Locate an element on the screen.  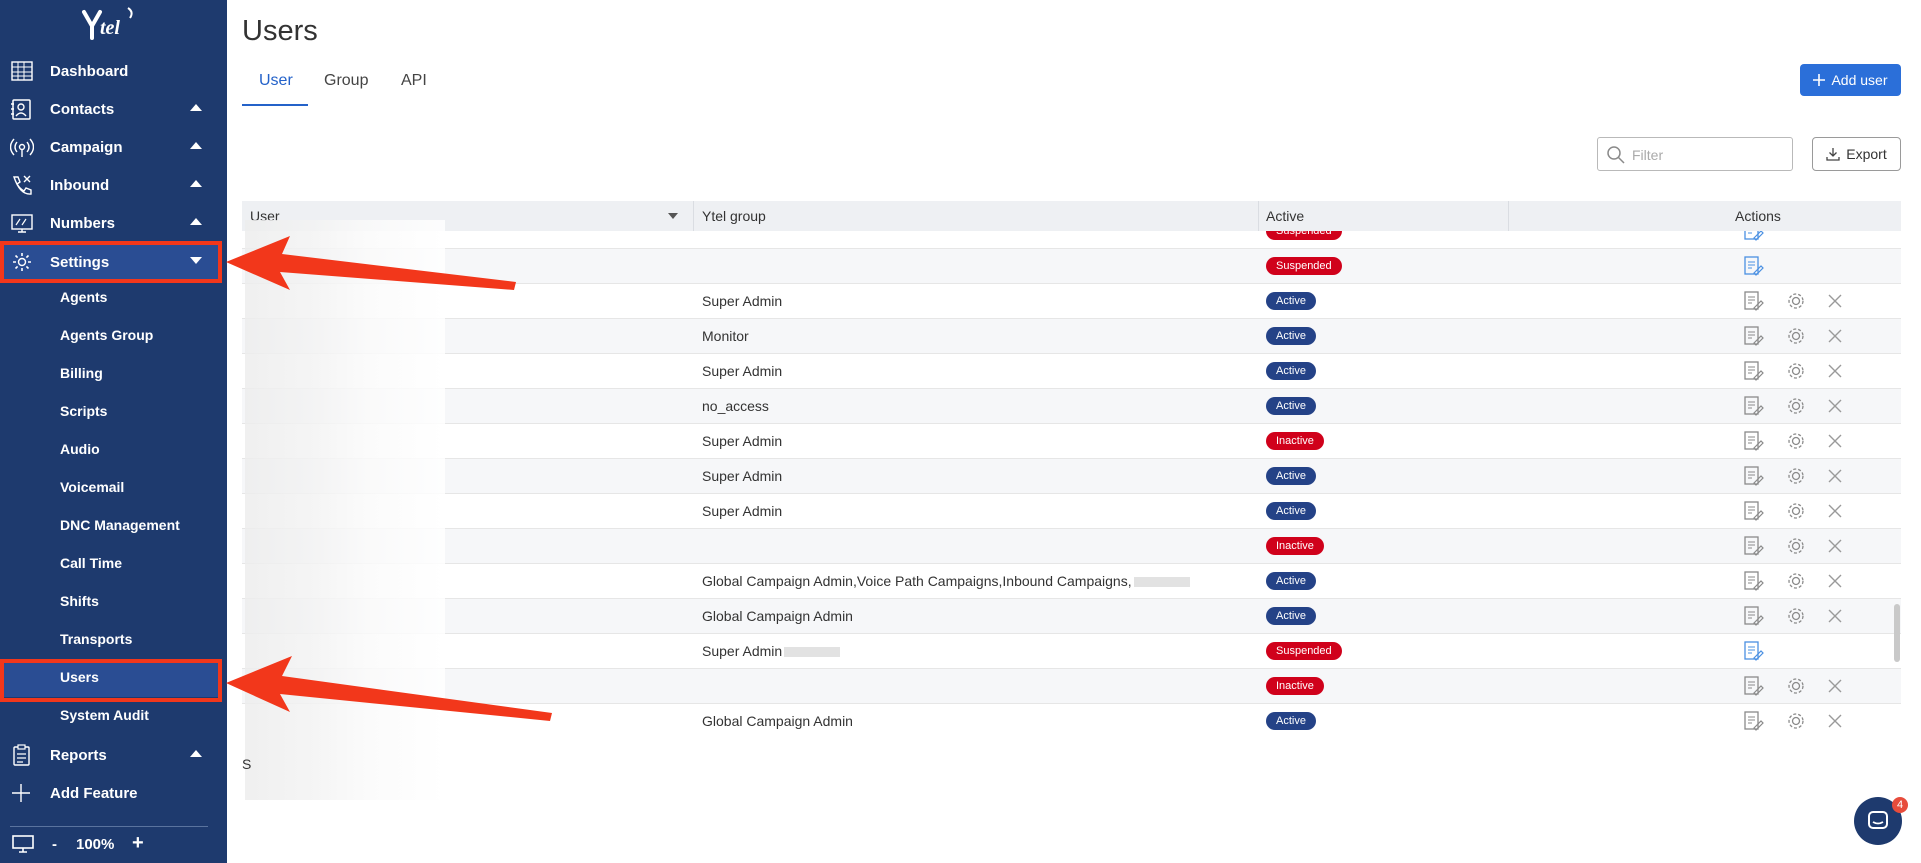
table-row: Monitor Active is located at coordinates (1071, 336).